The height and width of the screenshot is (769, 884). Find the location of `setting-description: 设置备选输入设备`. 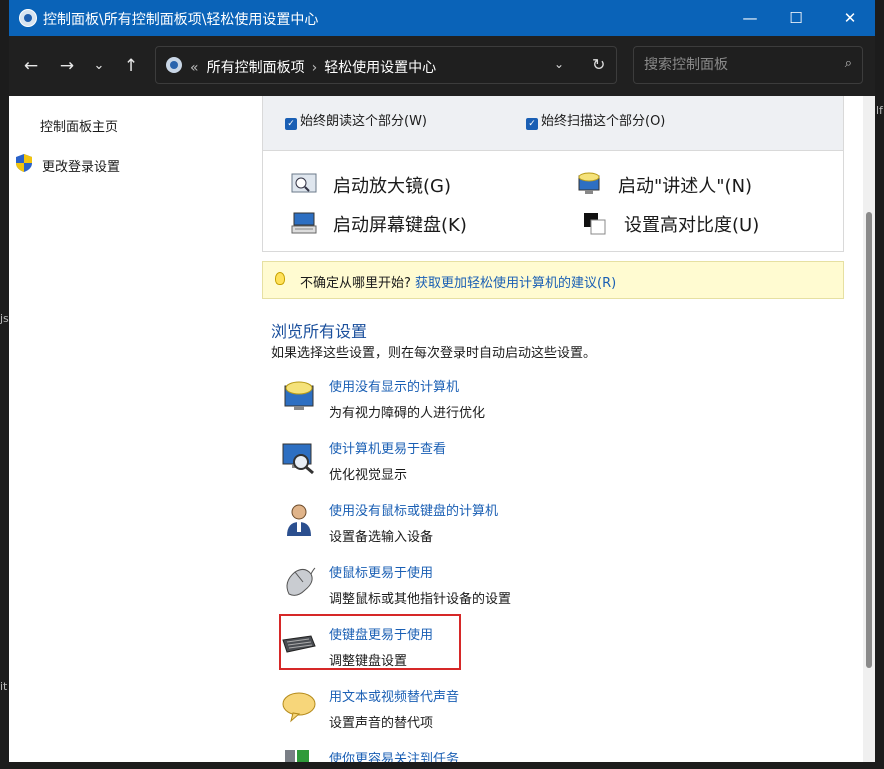

setting-description: 设置备选输入设备 is located at coordinates (381, 537).